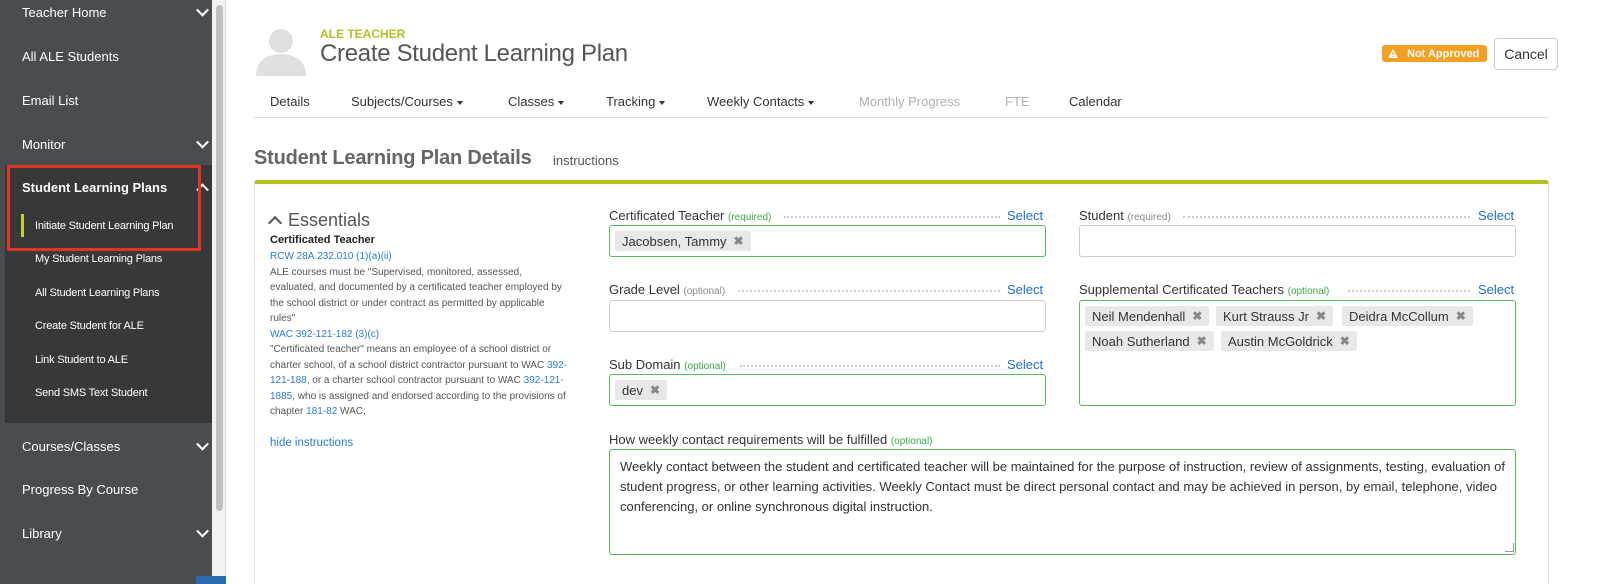 This screenshot has width=1600, height=584. What do you see at coordinates (351, 411) in the screenshot?
I see `essentials-paragraph: WAC;` at bounding box center [351, 411].